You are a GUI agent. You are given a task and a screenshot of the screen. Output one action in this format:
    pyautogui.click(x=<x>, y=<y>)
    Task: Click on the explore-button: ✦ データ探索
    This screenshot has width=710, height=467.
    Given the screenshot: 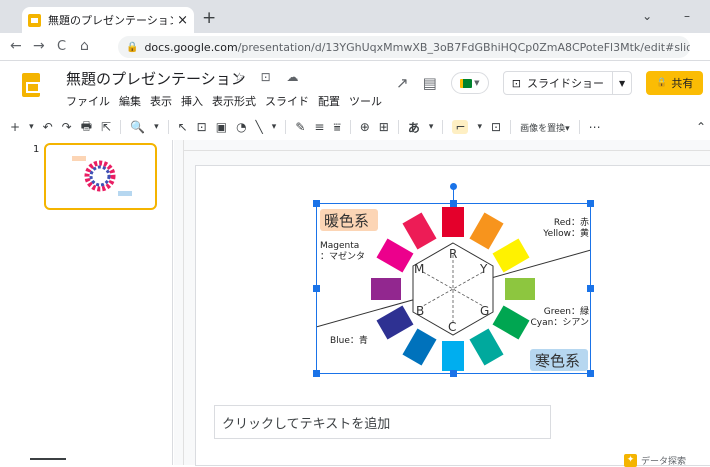 What is the action you would take?
    pyautogui.click(x=667, y=460)
    